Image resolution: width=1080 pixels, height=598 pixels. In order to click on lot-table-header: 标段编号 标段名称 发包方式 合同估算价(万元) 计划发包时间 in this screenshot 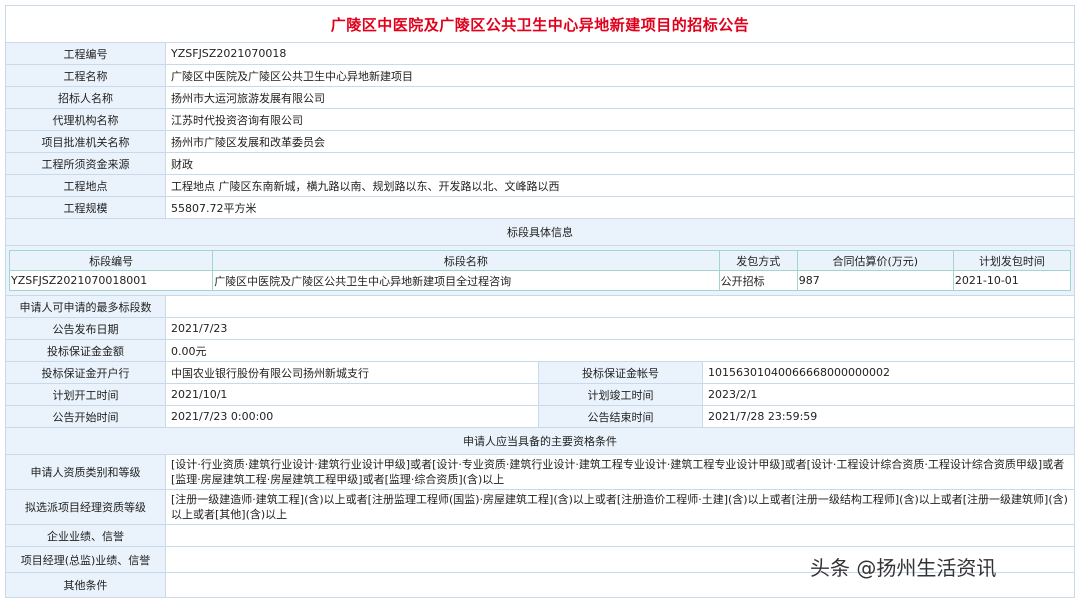, I will do `click(540, 260)`.